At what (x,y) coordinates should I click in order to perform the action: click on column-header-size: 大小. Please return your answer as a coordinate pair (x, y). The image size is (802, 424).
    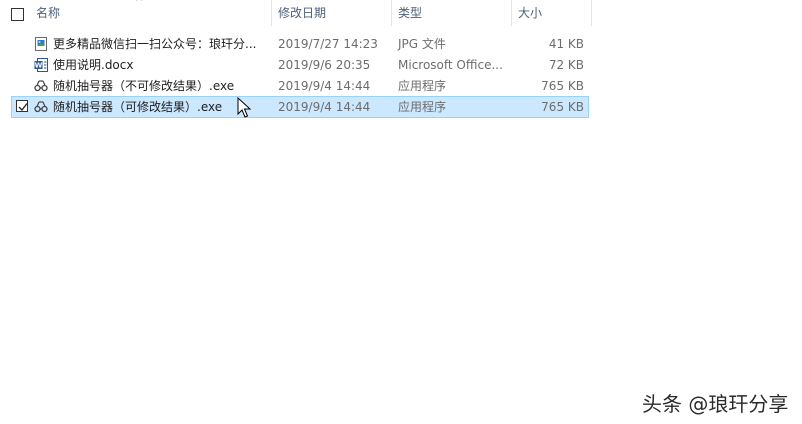
    Looking at the image, I should click on (530, 13).